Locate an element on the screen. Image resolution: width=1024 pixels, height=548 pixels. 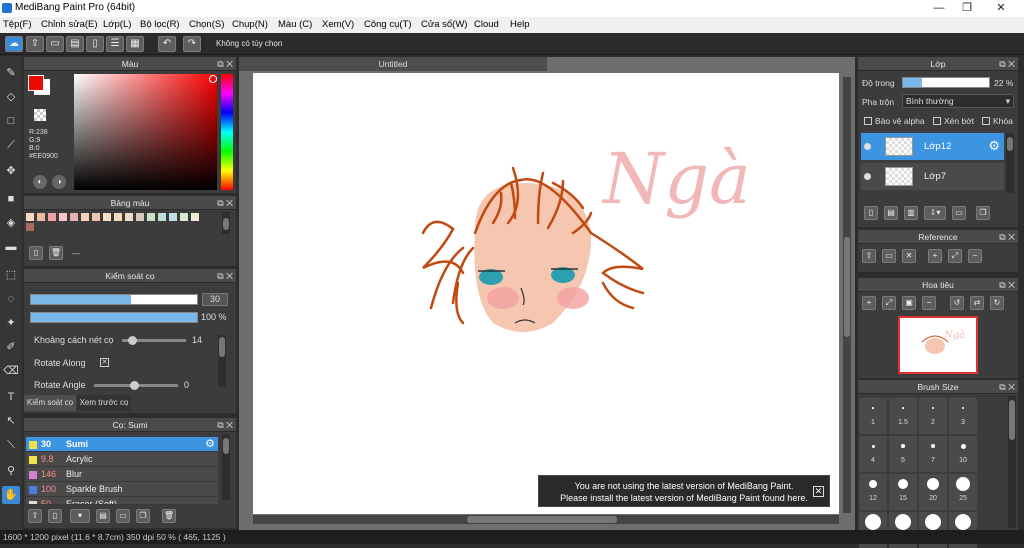
color-picker-cursor is located at coordinates (213, 79).